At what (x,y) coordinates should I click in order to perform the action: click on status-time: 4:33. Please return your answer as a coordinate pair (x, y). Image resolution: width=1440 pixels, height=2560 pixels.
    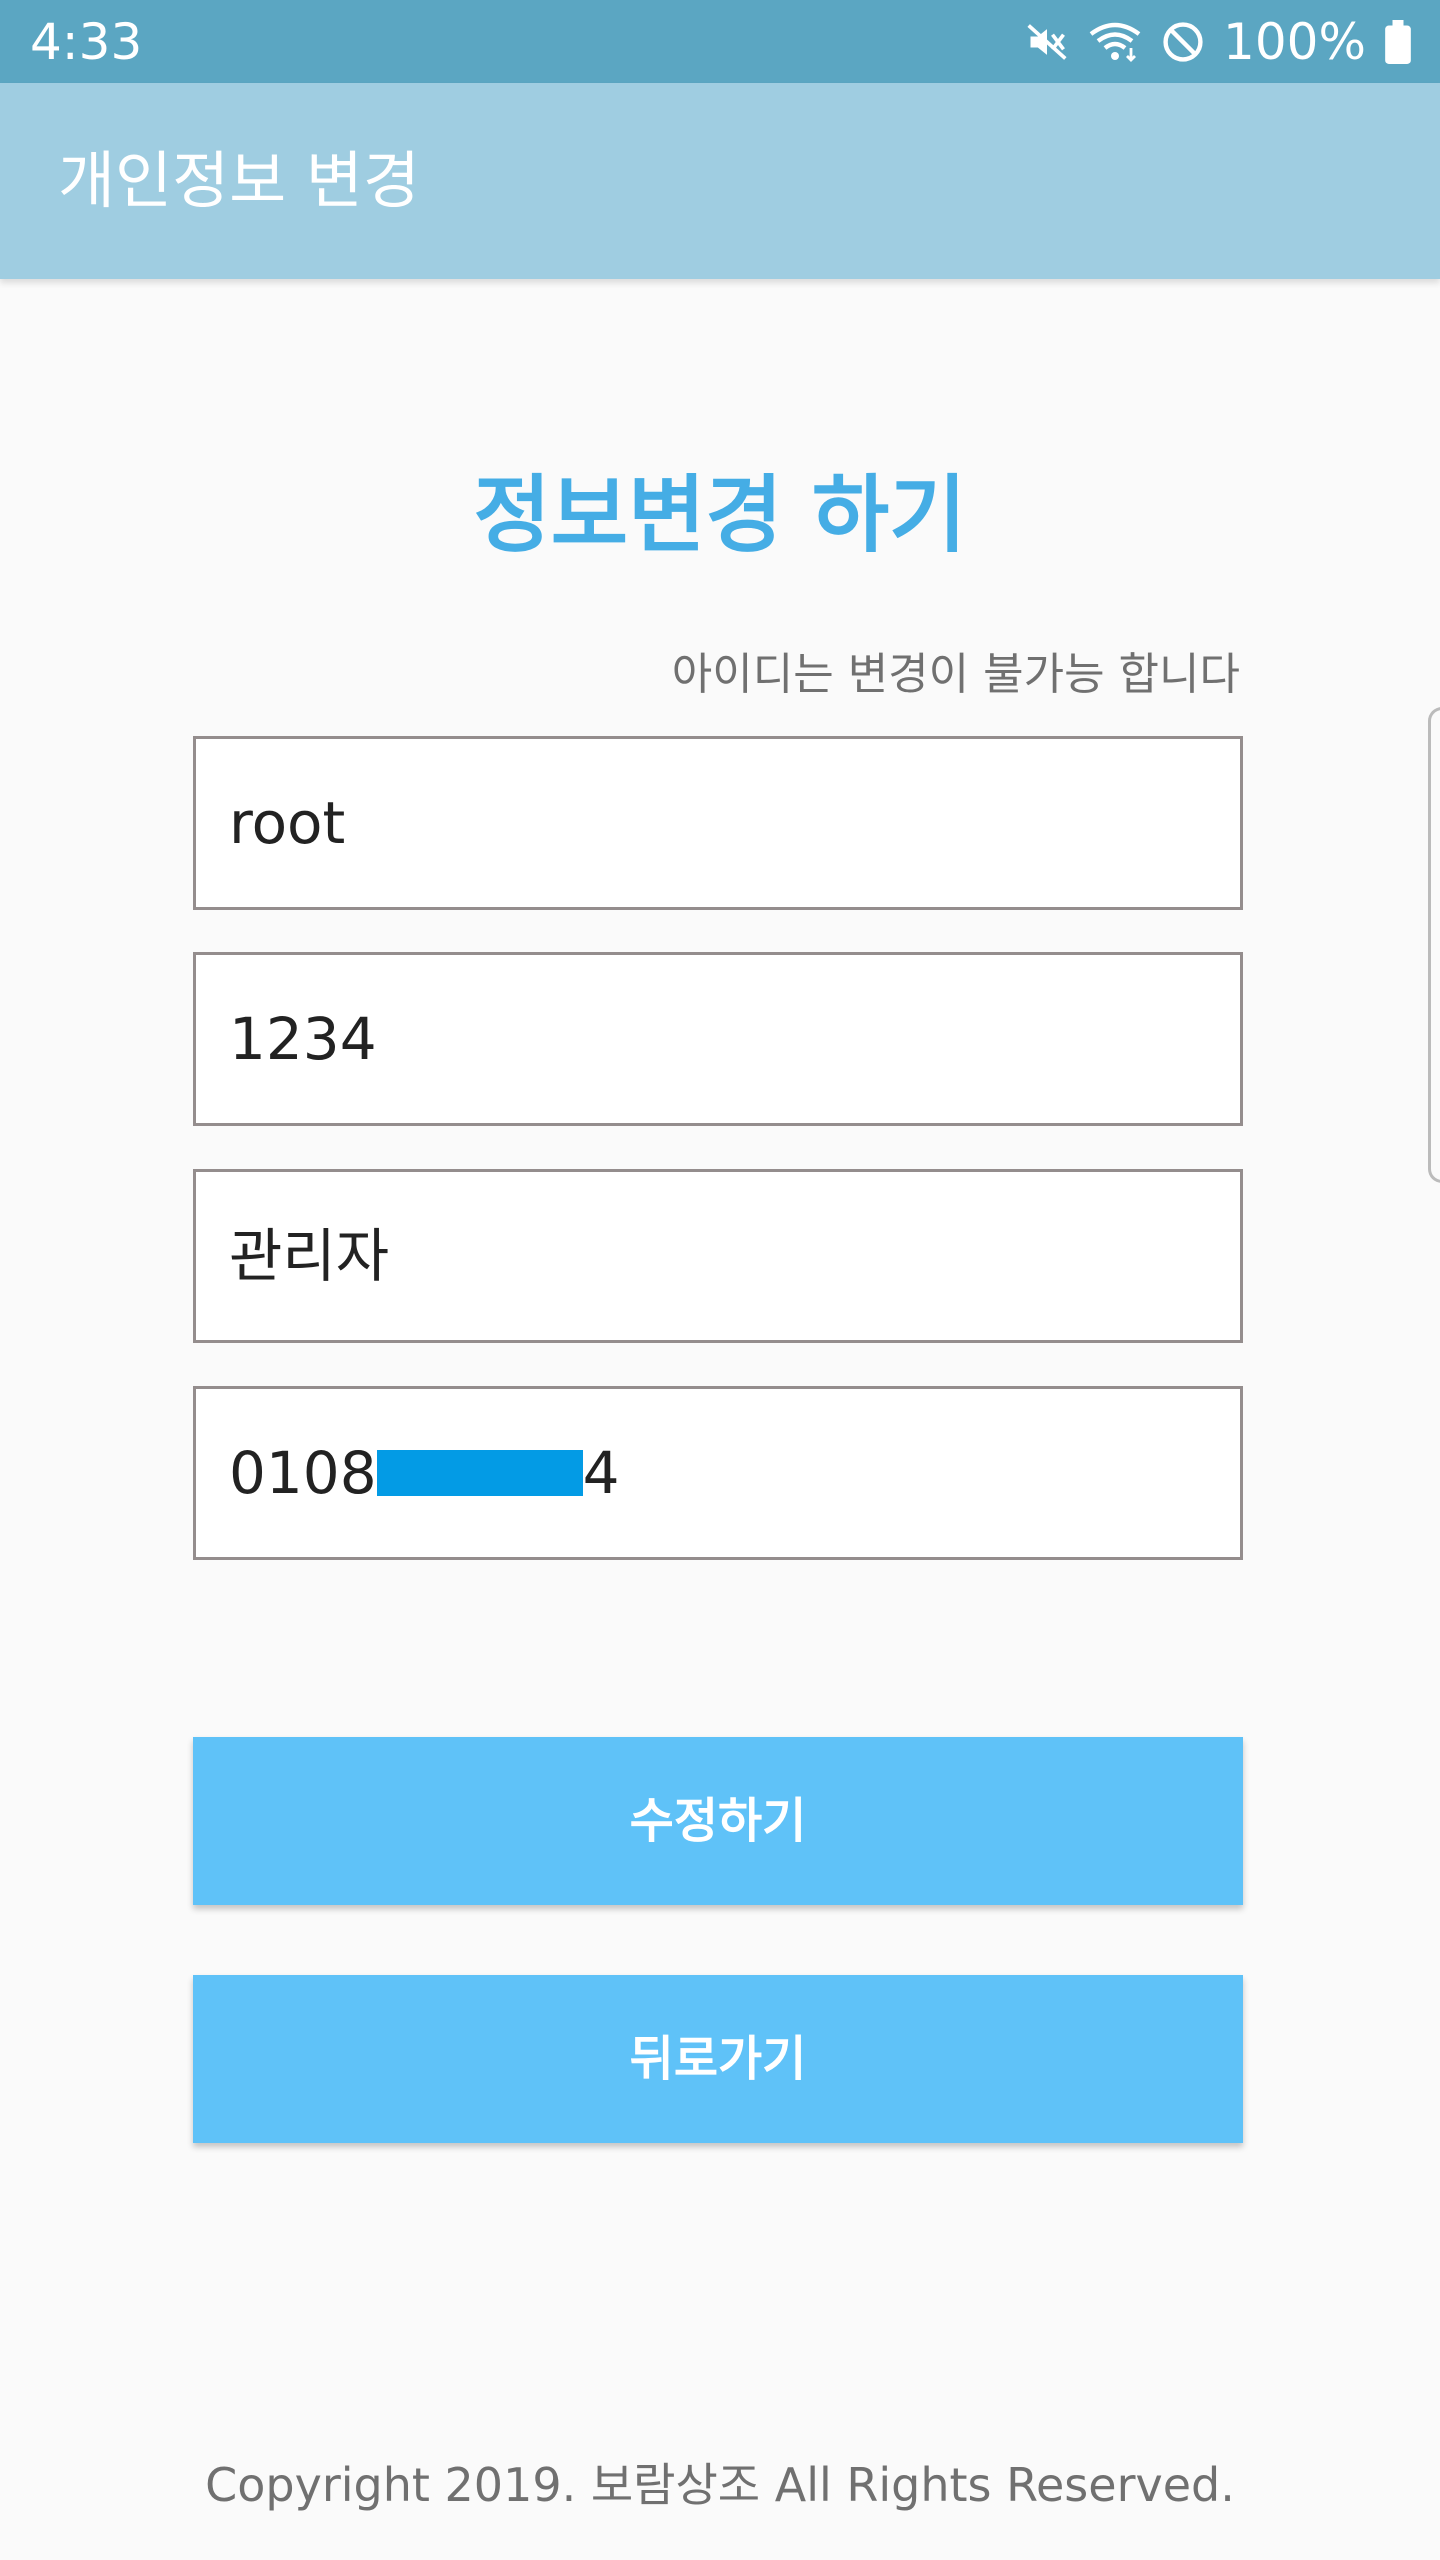
    Looking at the image, I should click on (86, 42).